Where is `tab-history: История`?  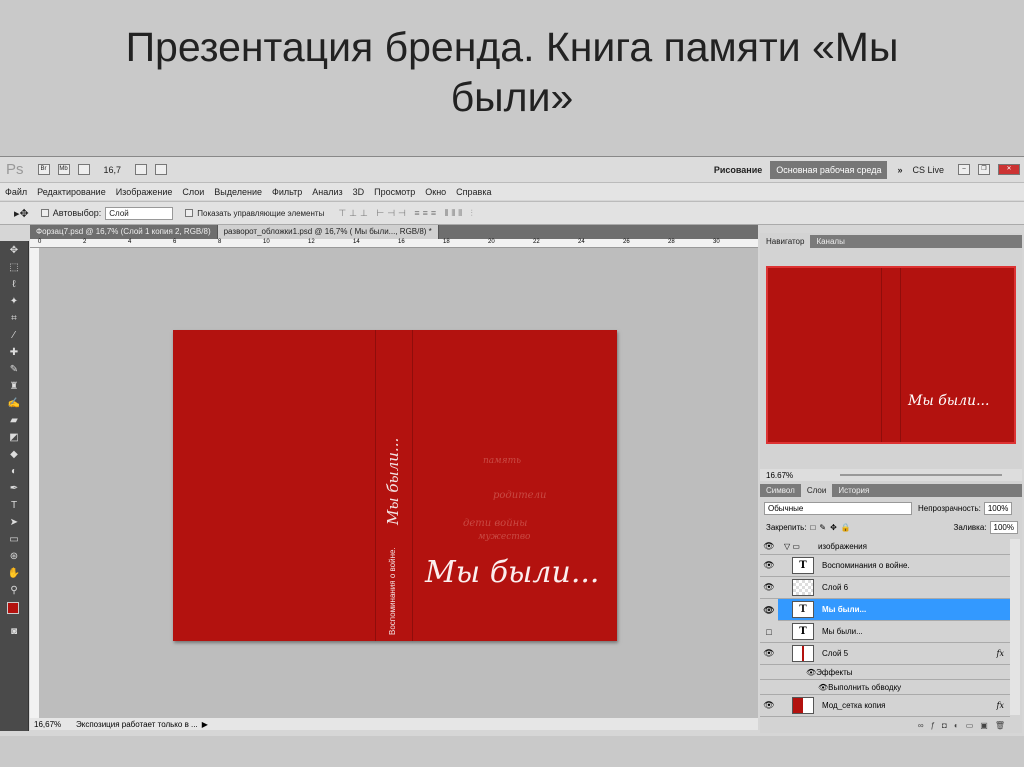 tab-history: История is located at coordinates (853, 490).